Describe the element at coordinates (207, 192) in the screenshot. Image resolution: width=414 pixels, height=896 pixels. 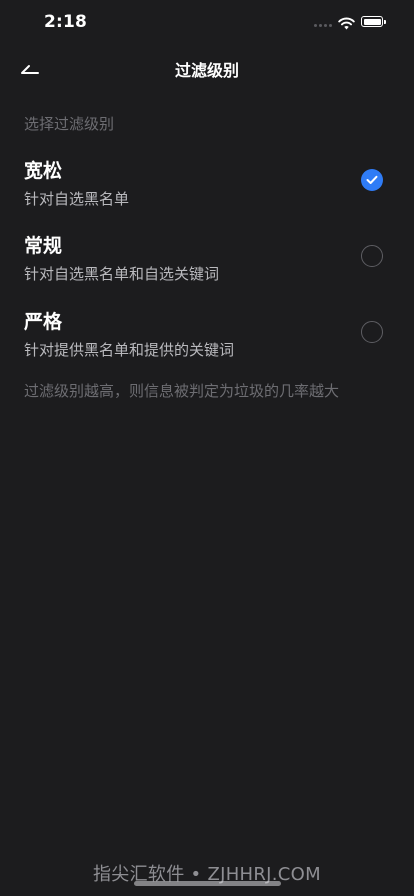
I see `option-lenient: 宽松 针对自选黑名单` at that location.